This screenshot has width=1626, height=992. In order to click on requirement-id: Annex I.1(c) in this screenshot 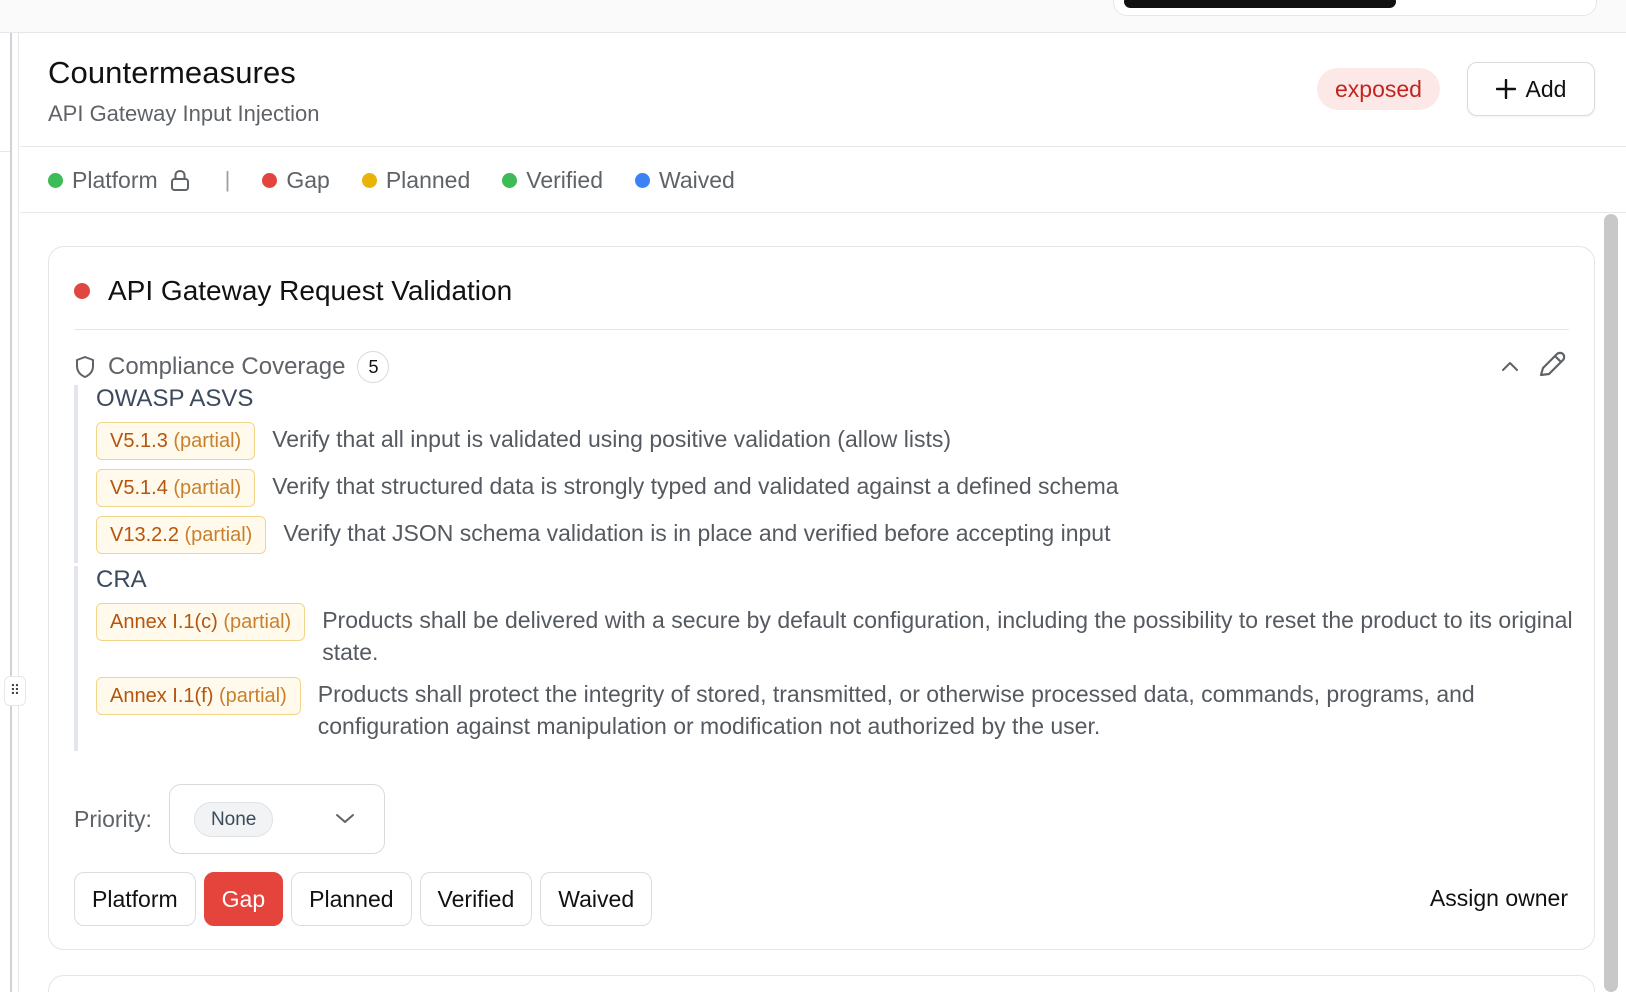, I will do `click(164, 622)`.